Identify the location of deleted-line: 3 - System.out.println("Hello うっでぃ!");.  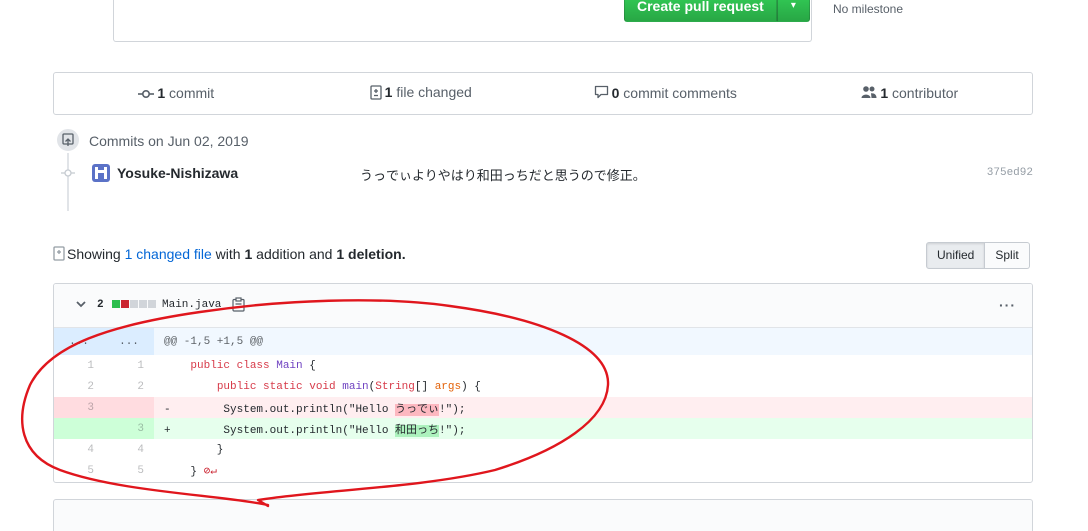
(543, 407).